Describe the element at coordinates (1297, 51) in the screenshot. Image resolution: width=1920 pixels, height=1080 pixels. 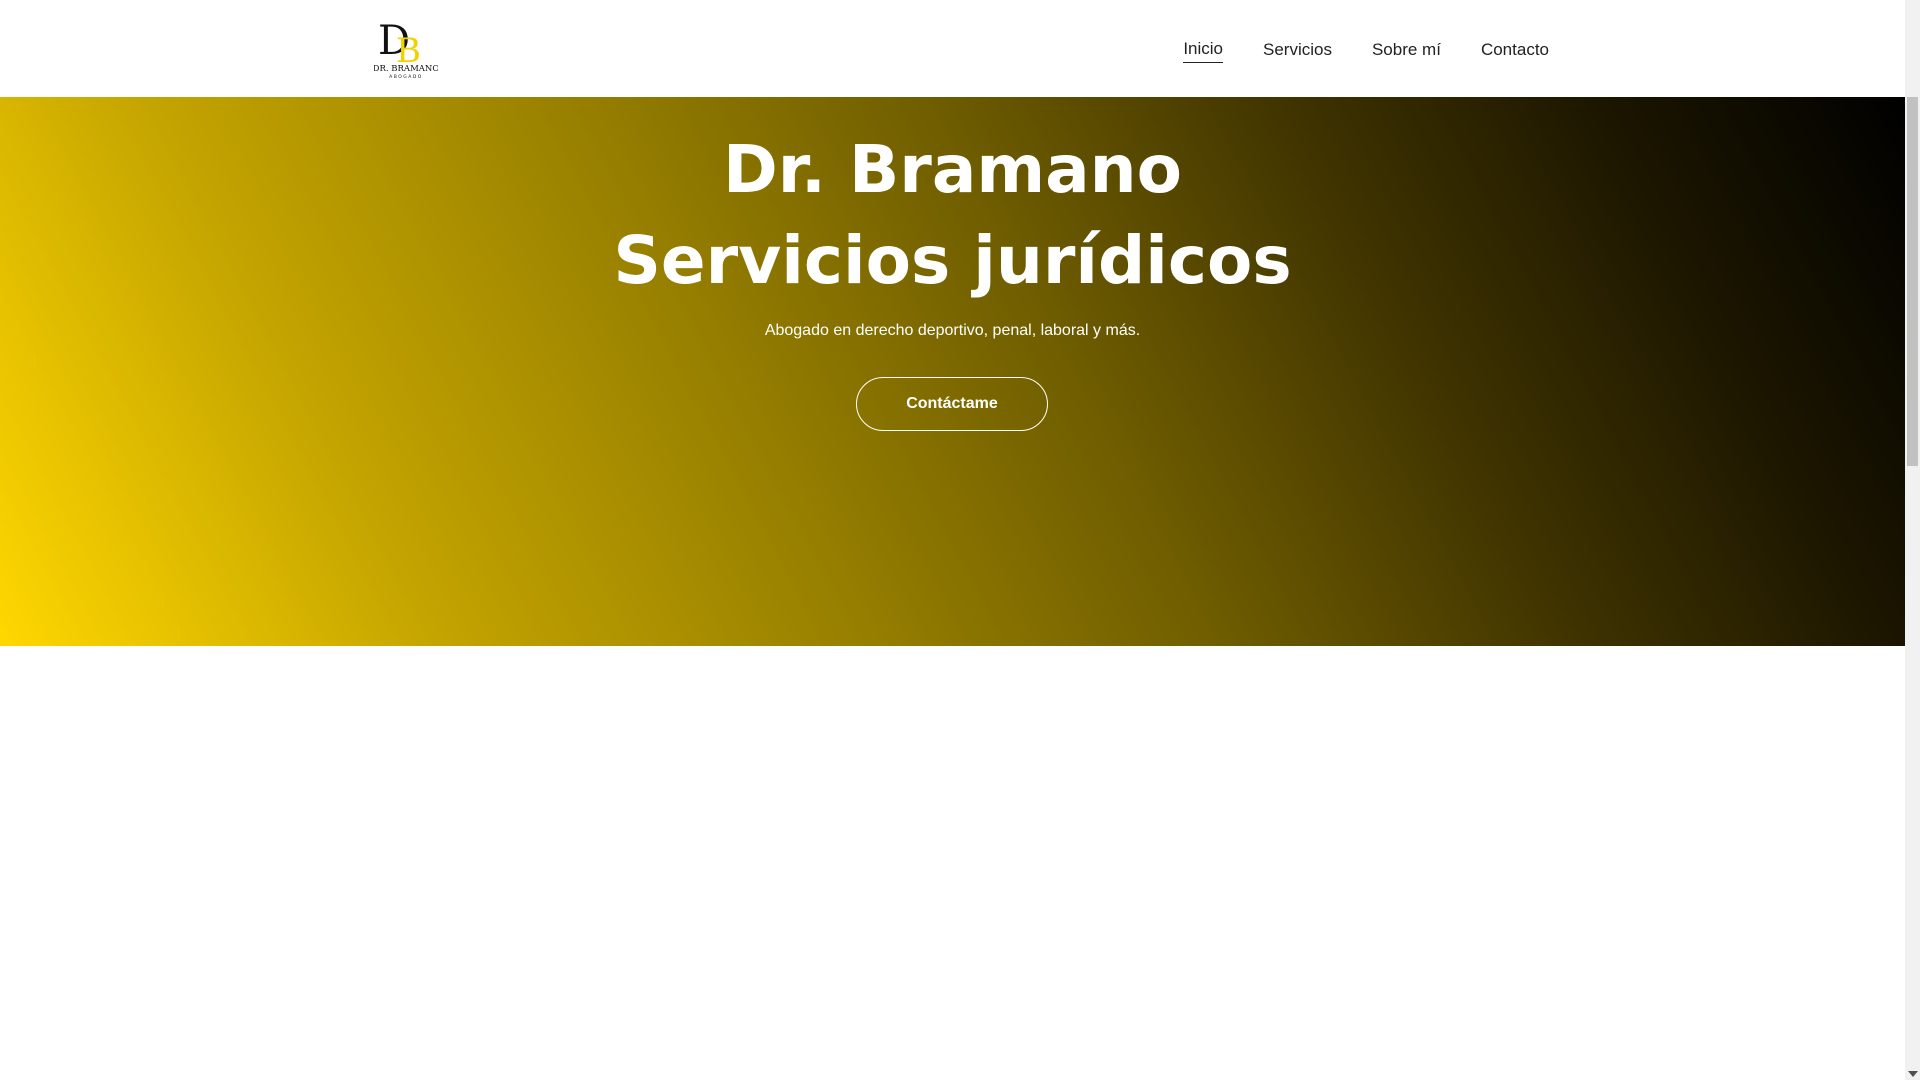
I see `nav-servicios: Servicios` at that location.